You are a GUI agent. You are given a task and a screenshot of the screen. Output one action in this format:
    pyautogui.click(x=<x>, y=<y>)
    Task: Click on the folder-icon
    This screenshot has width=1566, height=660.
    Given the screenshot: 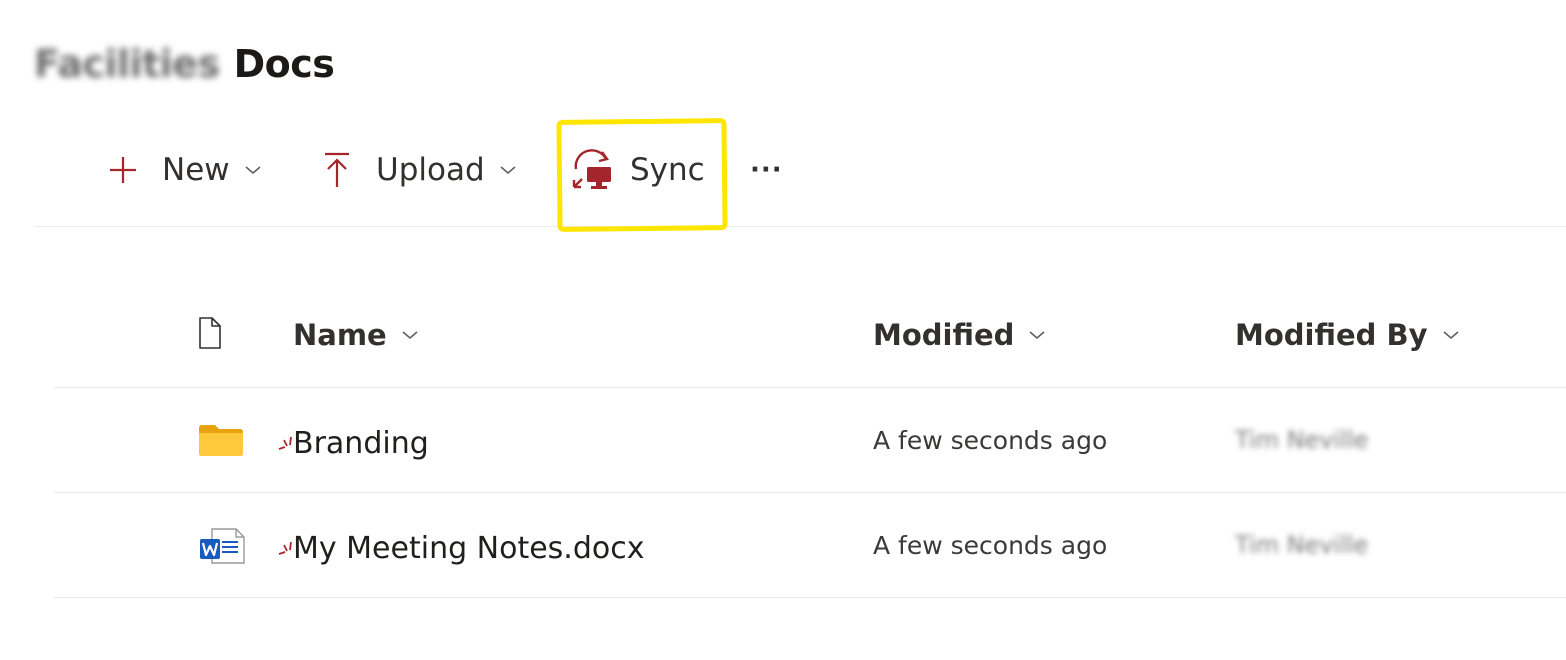 What is the action you would take?
    pyautogui.click(x=223, y=440)
    